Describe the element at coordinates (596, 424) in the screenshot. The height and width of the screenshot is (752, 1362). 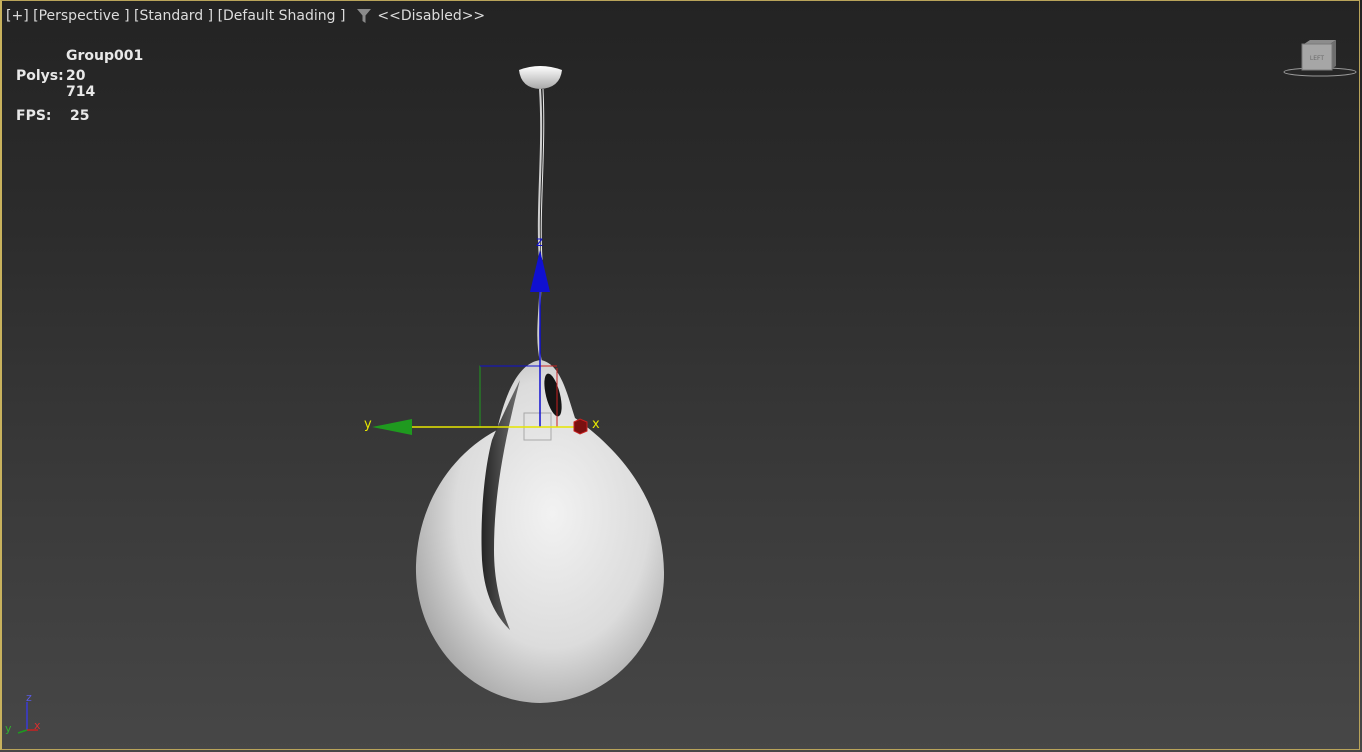
I see `gizmo-x-label: x` at that location.